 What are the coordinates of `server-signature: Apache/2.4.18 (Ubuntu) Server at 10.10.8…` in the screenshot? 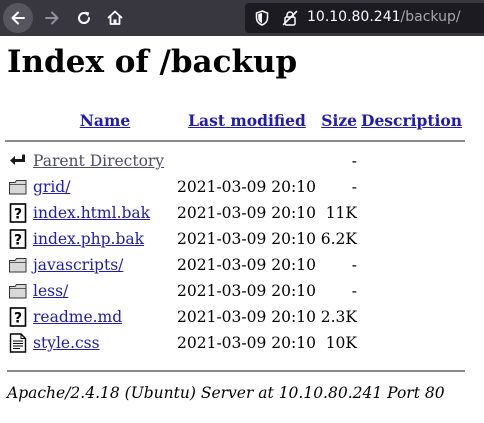 It's located at (226, 393).